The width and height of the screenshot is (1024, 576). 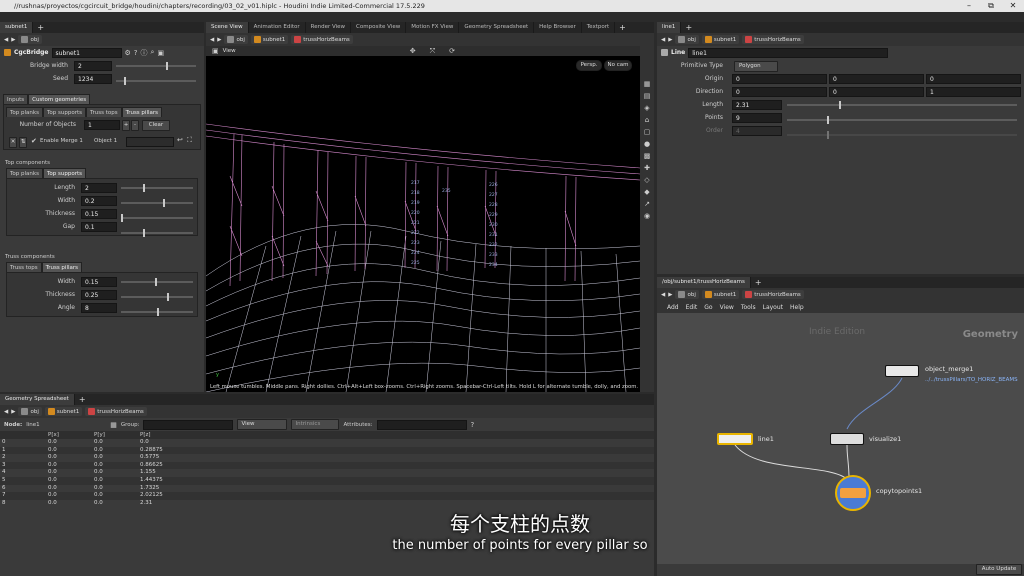 What do you see at coordinates (876, 92) in the screenshot?
I see `direction-y-field: 0` at bounding box center [876, 92].